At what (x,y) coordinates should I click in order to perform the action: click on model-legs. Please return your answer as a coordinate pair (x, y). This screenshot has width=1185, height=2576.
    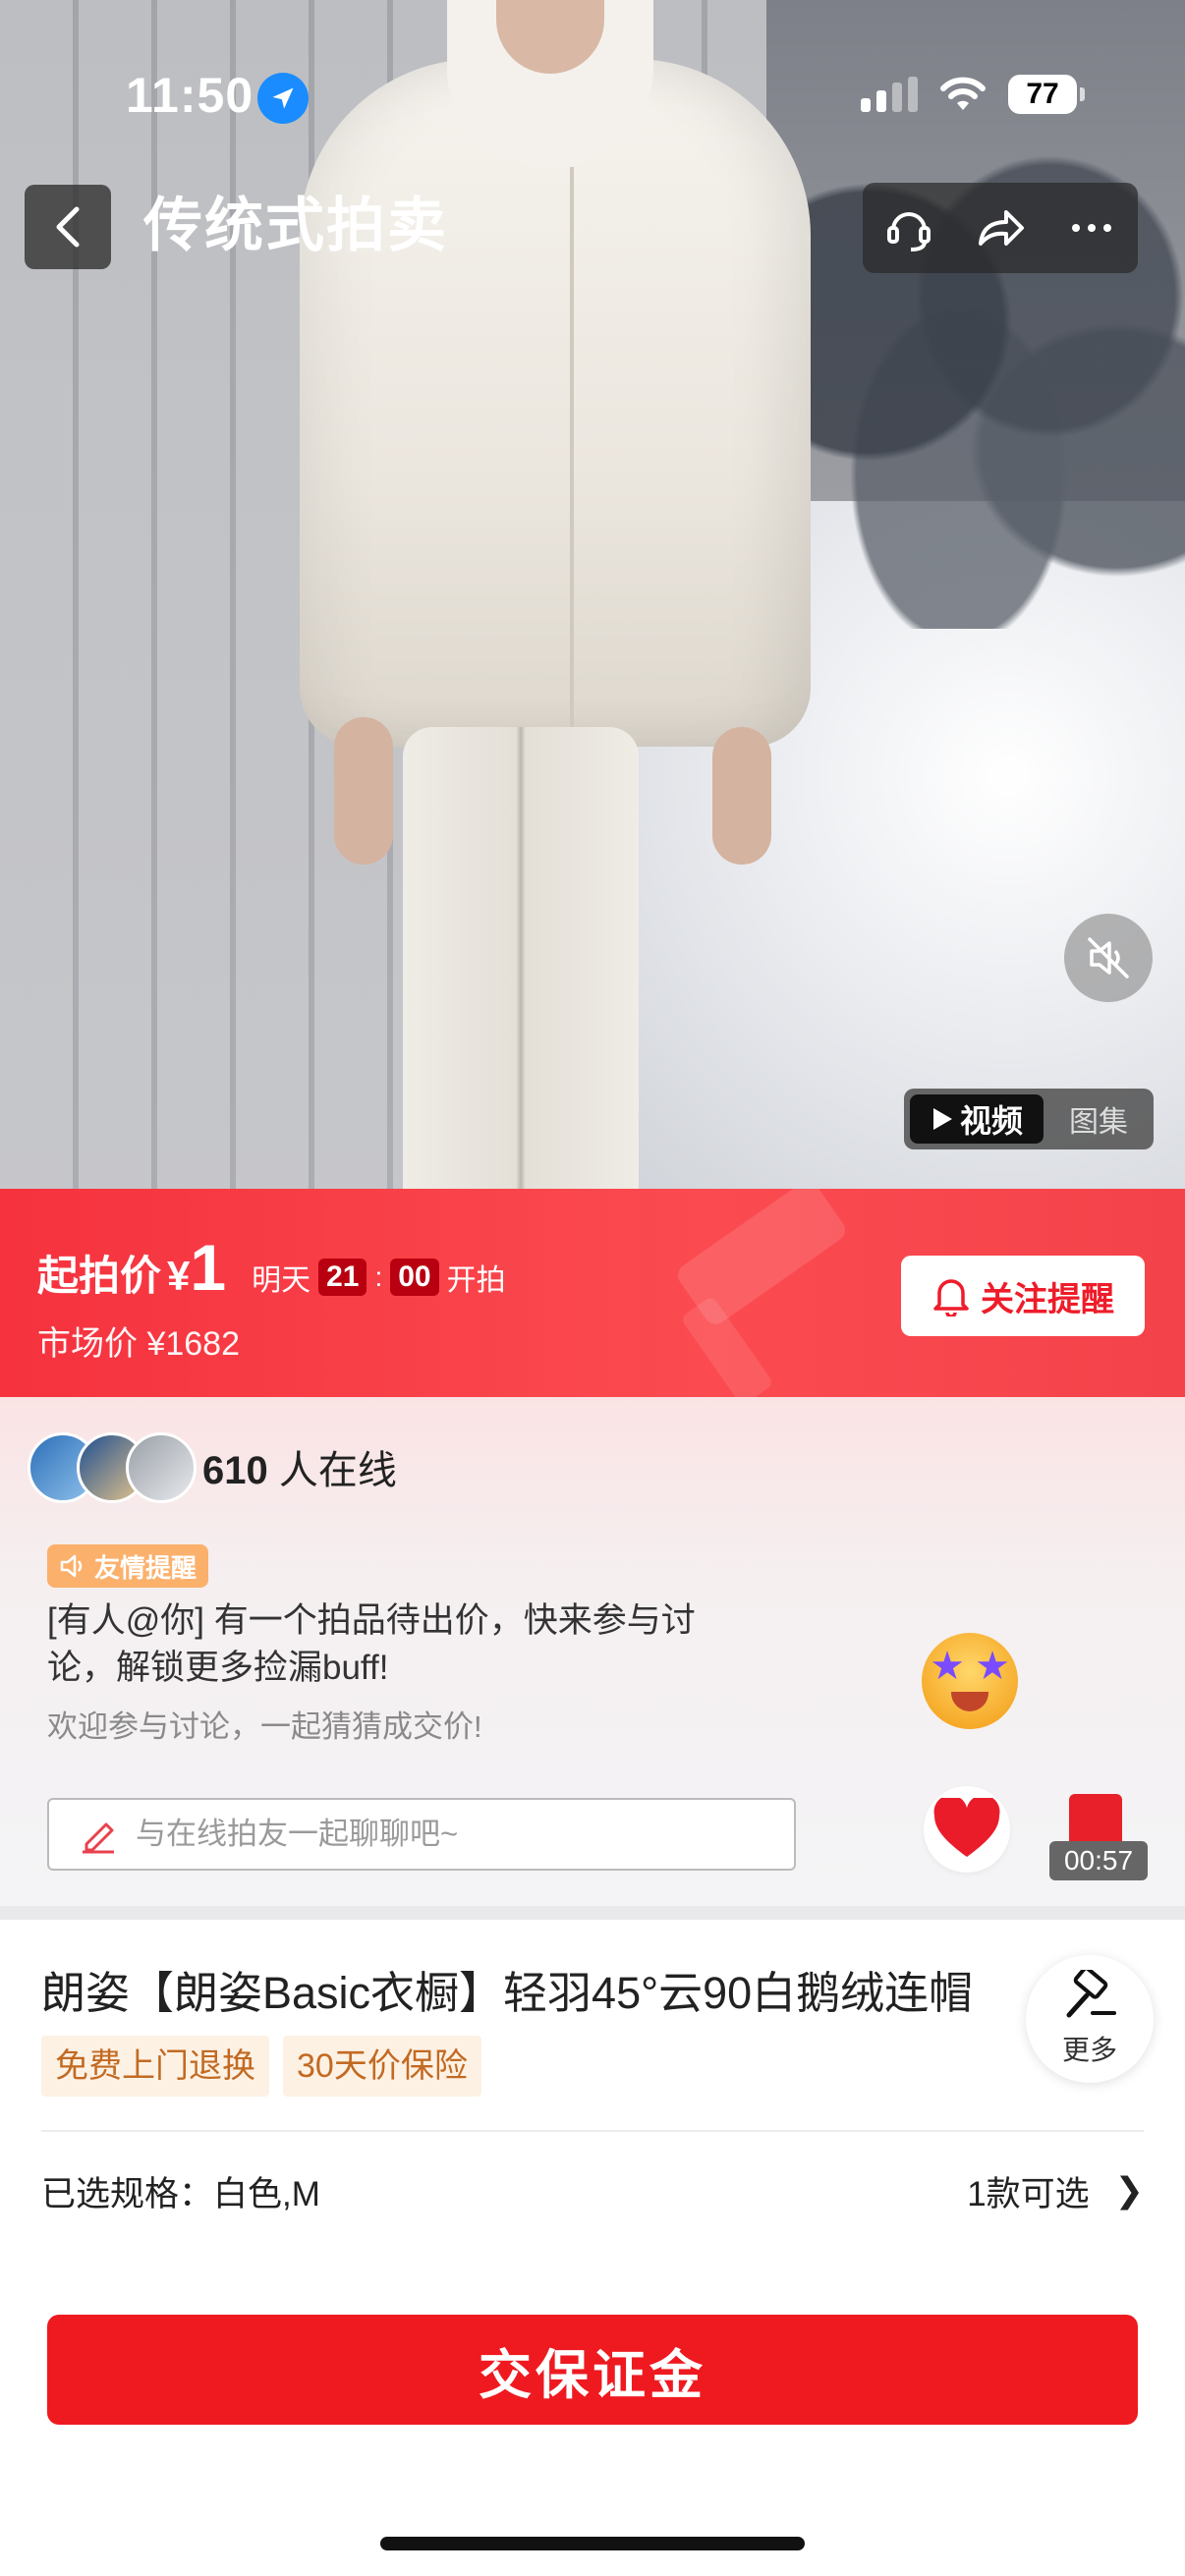
    Looking at the image, I should click on (521, 958).